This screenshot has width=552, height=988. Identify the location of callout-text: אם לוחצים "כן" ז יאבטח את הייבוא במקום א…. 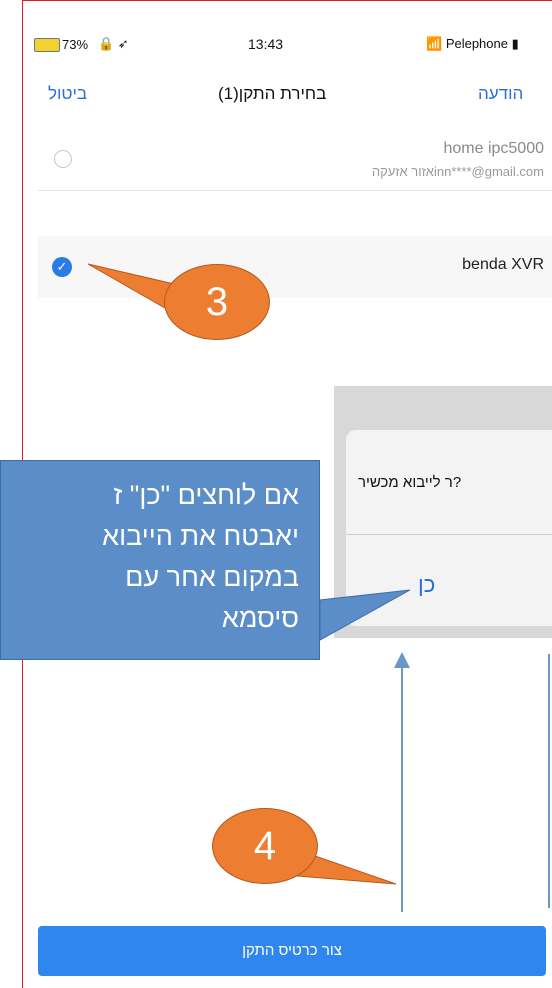
(200, 556).